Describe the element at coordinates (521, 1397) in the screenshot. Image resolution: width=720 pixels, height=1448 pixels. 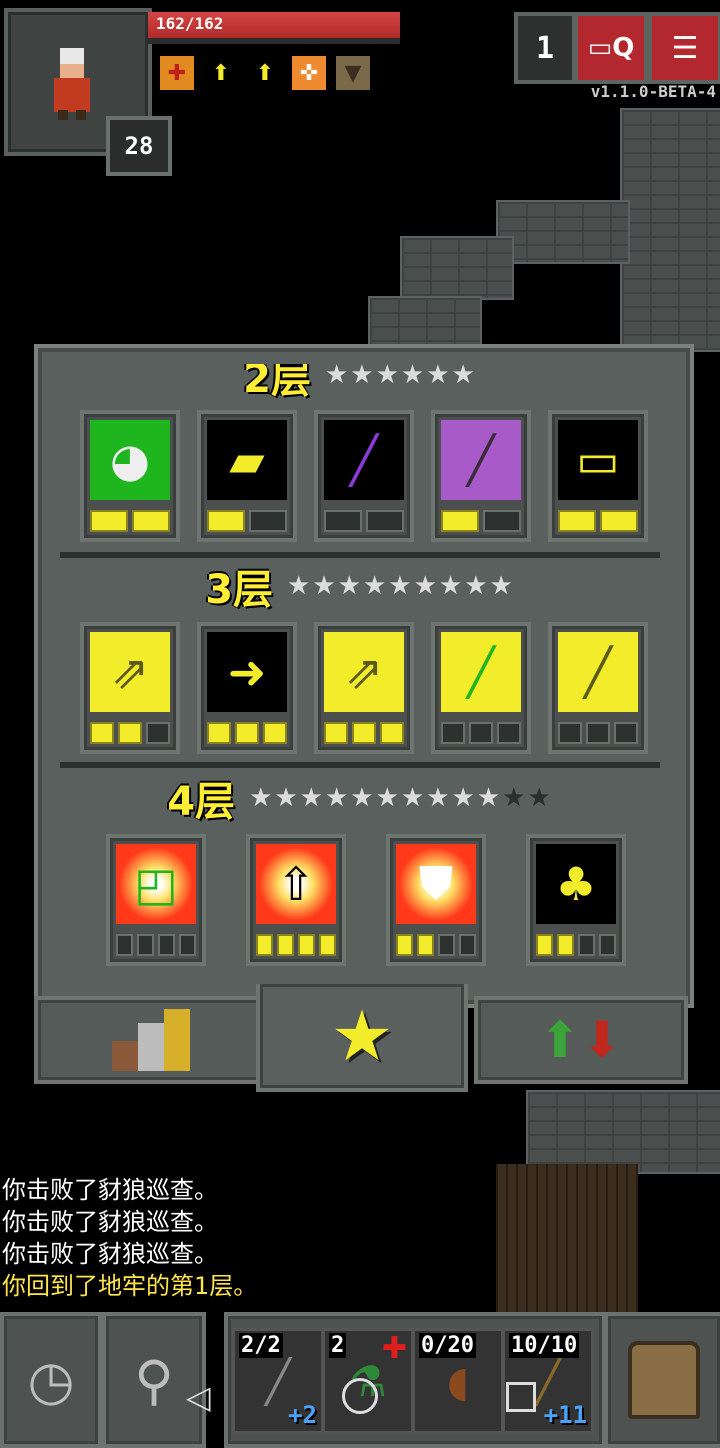
I see `nav-recents-icon` at that location.